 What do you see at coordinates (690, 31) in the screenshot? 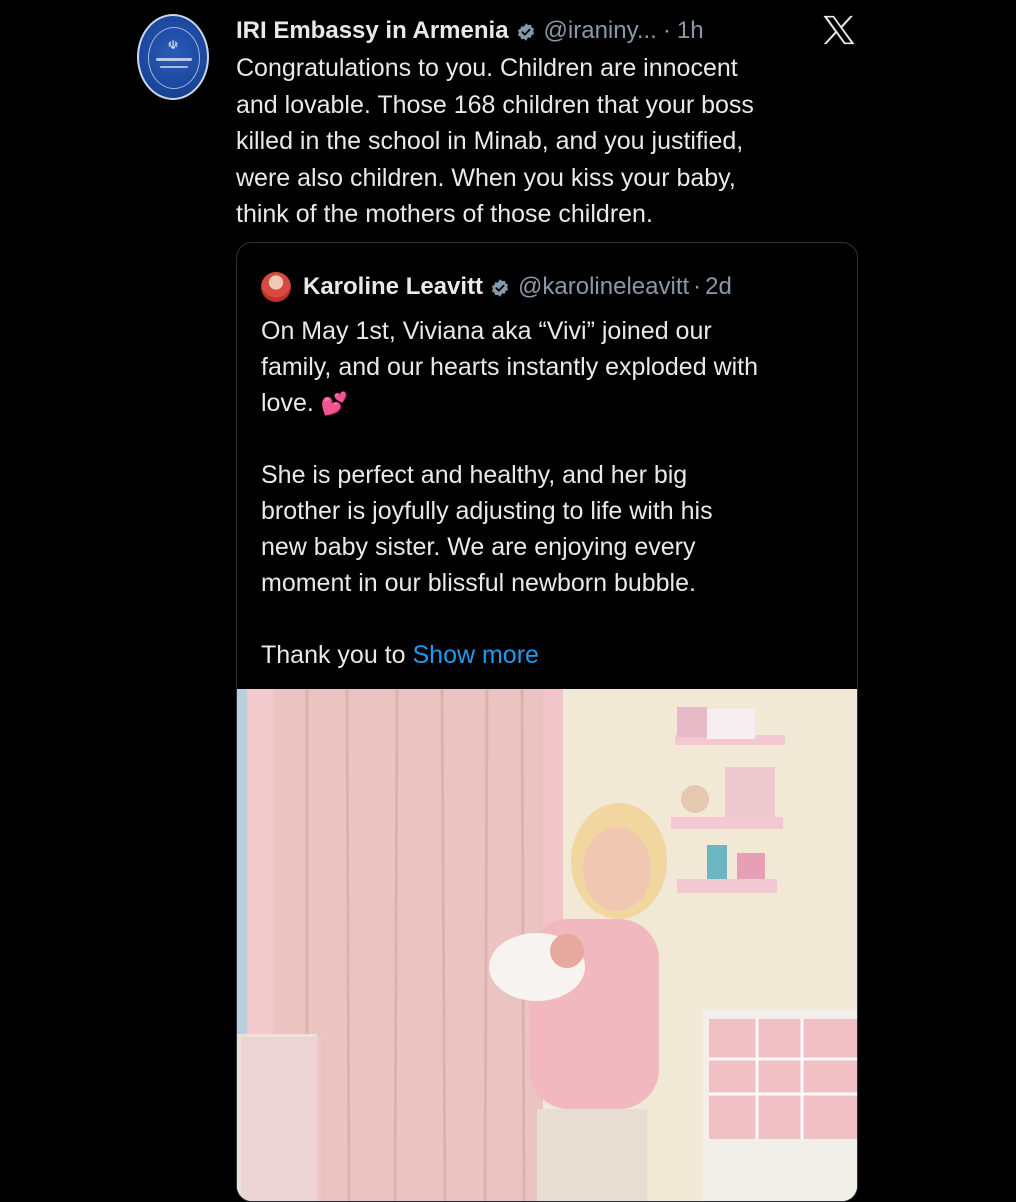
I see `tweet-timestamp: 1h` at bounding box center [690, 31].